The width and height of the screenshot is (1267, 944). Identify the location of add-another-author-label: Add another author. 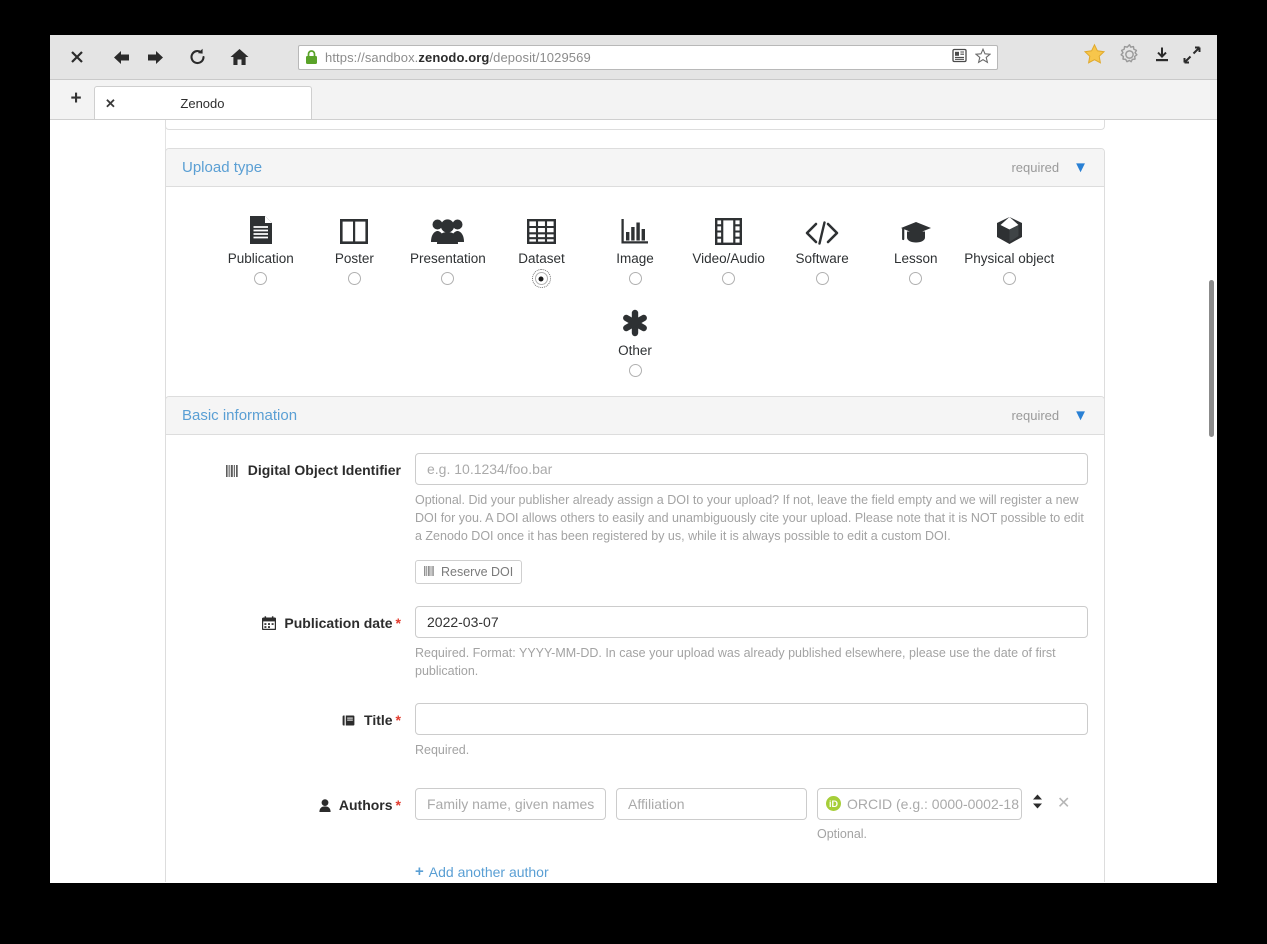
(488, 871).